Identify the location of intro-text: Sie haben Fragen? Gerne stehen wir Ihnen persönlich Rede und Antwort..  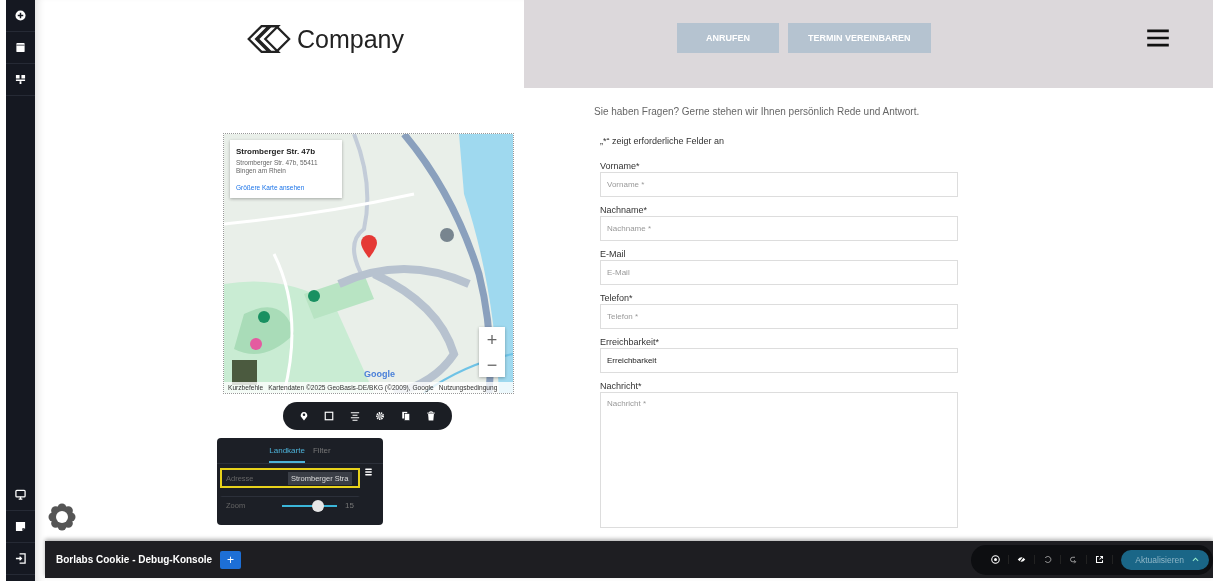
(757, 111).